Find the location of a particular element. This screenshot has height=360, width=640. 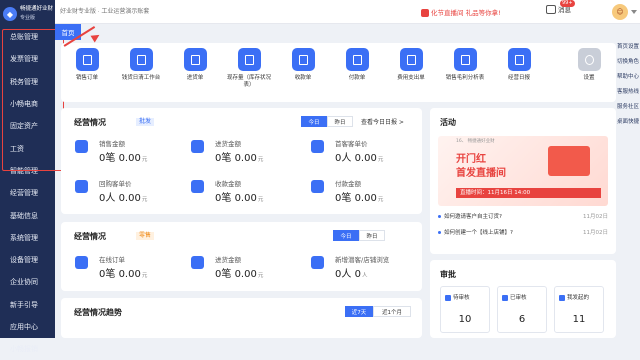

quick-gross-profit: 销售毛利分析表 is located at coordinates (465, 65).